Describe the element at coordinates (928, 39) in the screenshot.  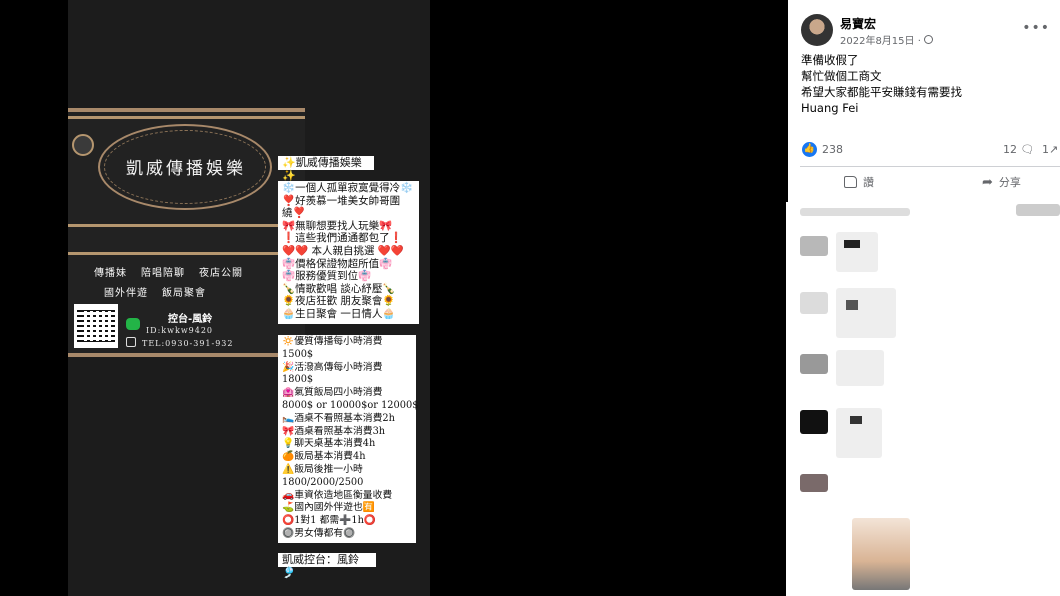
I see `globe-icon` at that location.